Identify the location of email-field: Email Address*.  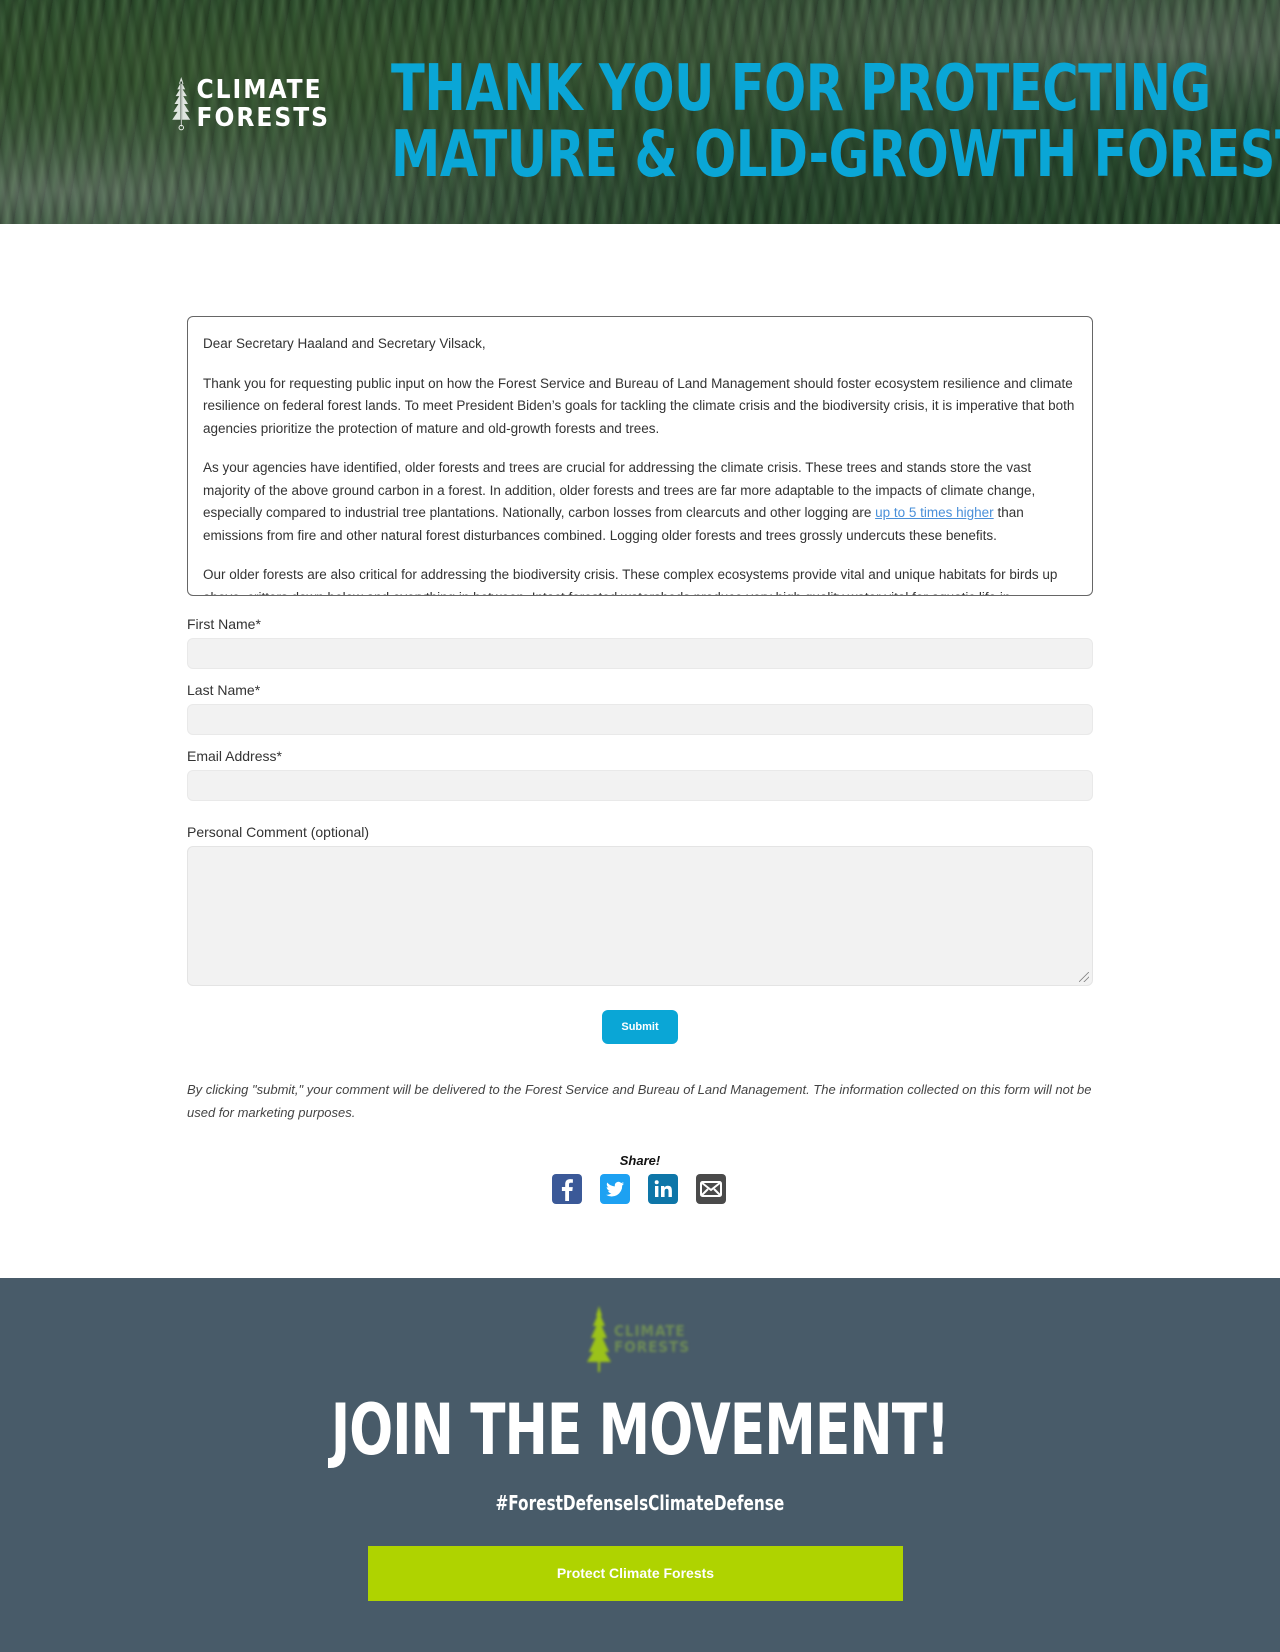
(640, 784).